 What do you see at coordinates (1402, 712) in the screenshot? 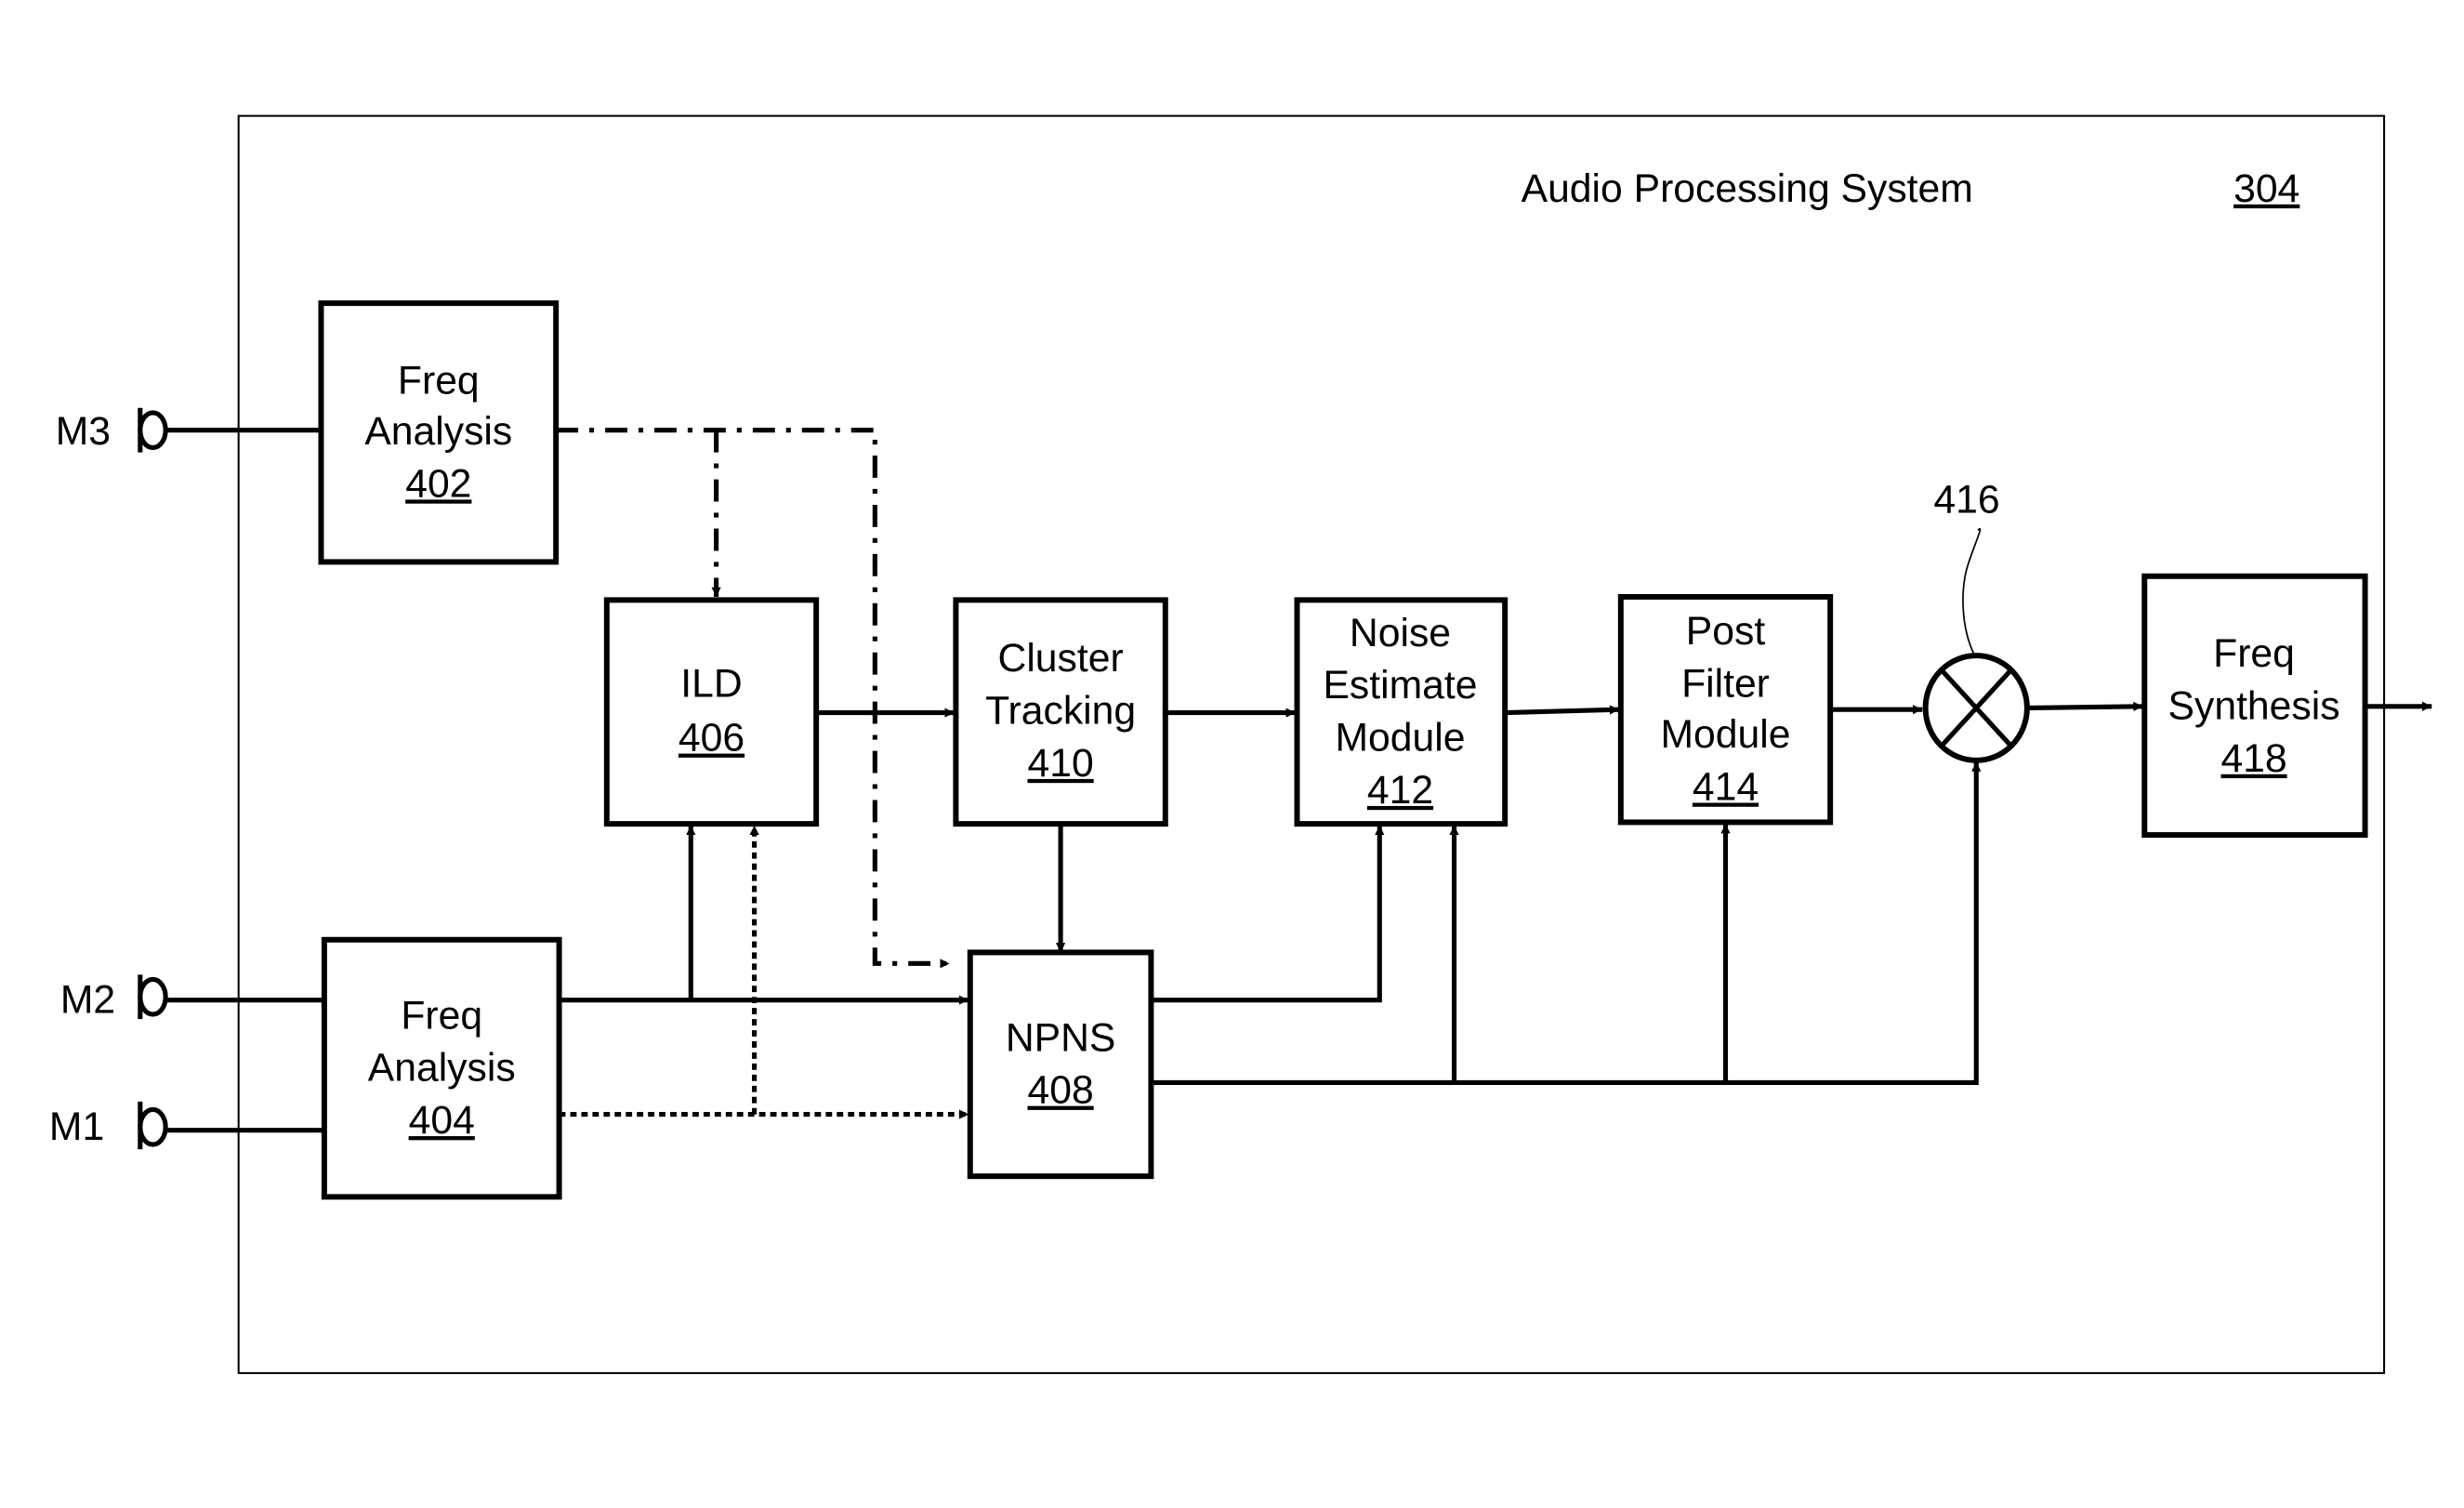
I see `block-noise-estimate-412: Noise Estimate Module 412` at bounding box center [1402, 712].